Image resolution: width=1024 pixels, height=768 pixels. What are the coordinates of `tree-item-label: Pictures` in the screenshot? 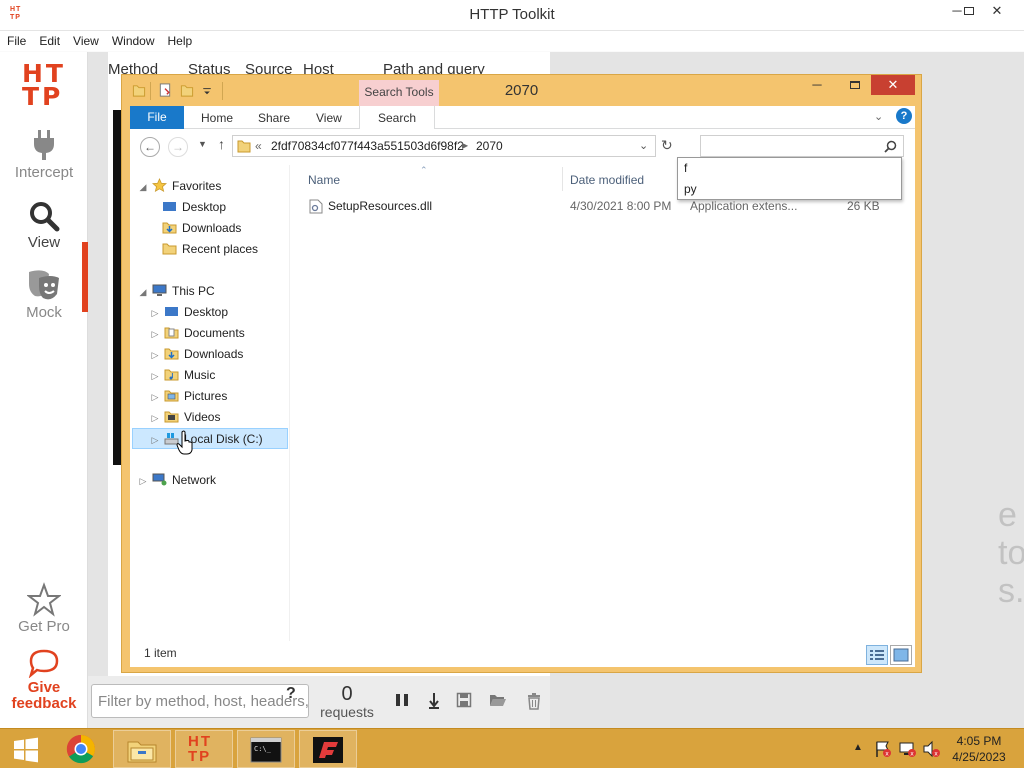 It's located at (206, 396).